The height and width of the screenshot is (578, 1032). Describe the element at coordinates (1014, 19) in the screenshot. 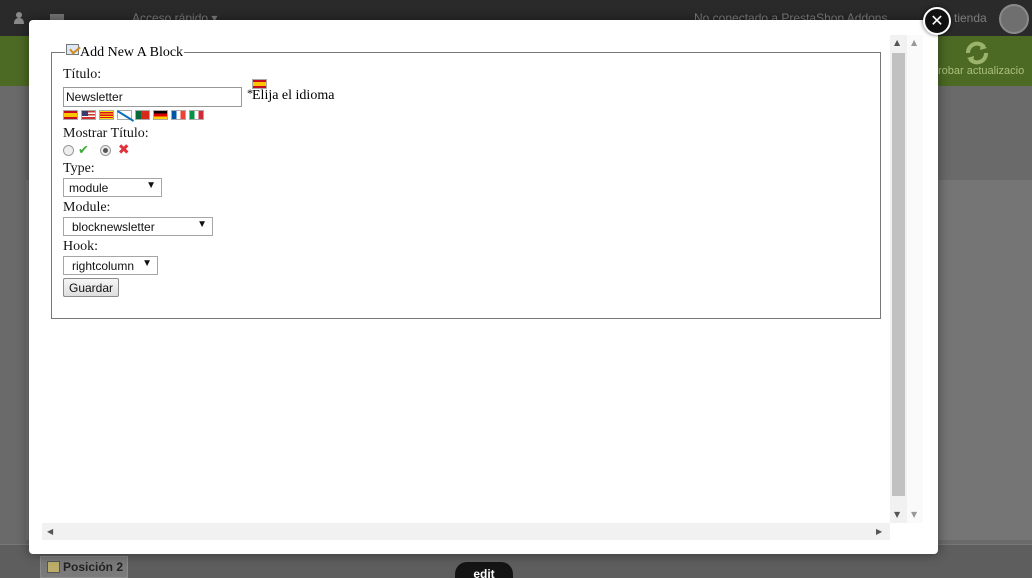

I see `avatar` at that location.